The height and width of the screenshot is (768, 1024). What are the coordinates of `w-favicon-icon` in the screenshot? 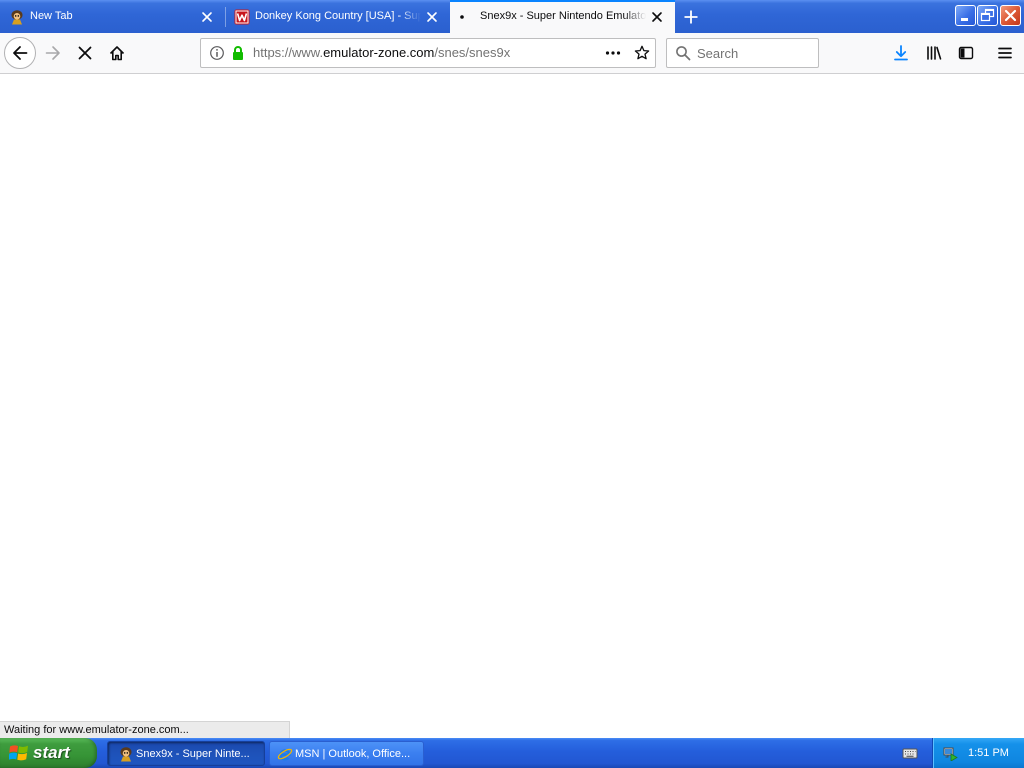 It's located at (242, 17).